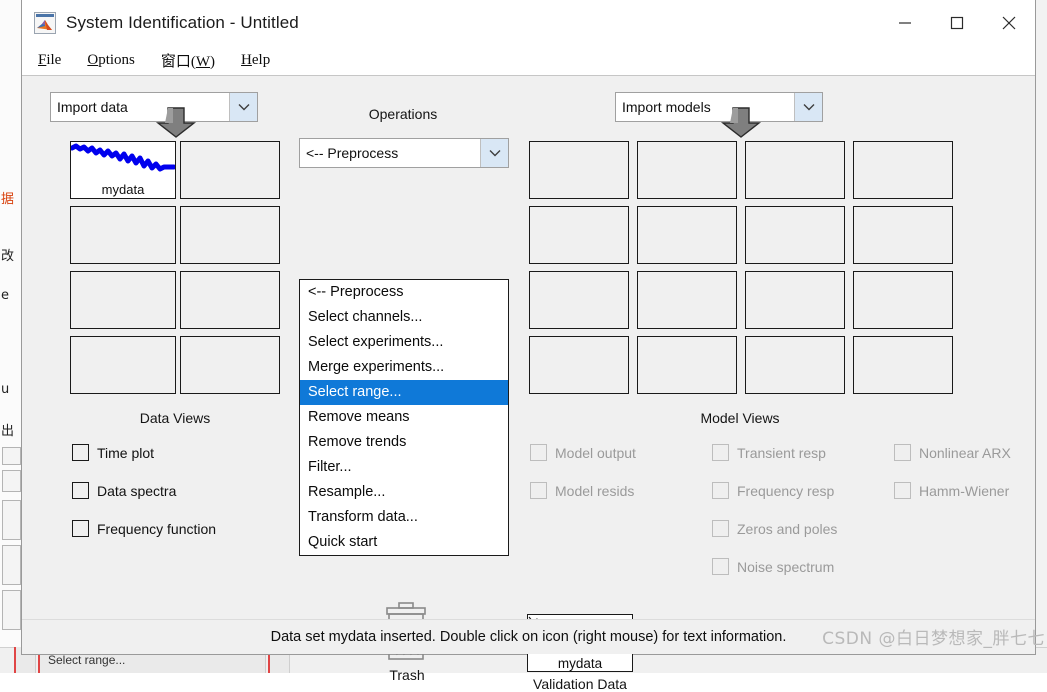  Describe the element at coordinates (255, 60) in the screenshot. I see `menu-help: Help` at that location.